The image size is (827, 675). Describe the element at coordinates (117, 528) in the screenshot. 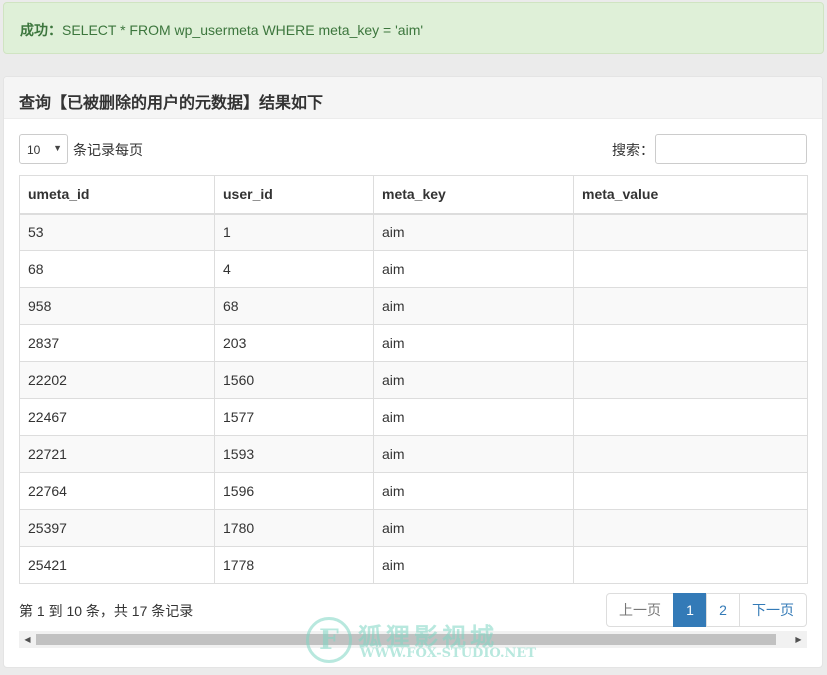

I see `cell-umeta-id: 25397` at that location.